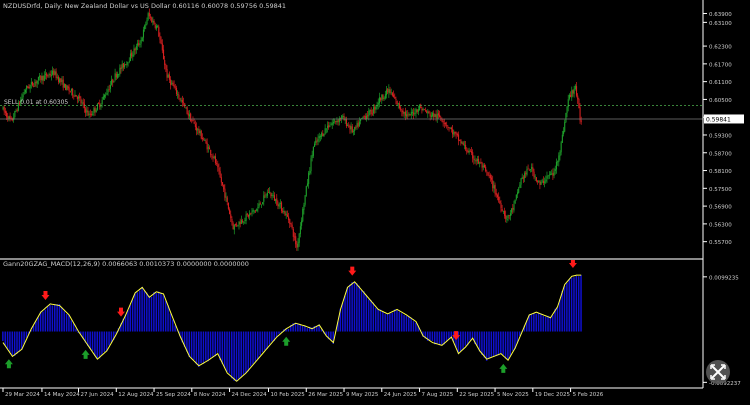 The width and height of the screenshot is (750, 405). What do you see at coordinates (362, 395) in the screenshot?
I see `time-tick-label: 9 May 2025` at bounding box center [362, 395].